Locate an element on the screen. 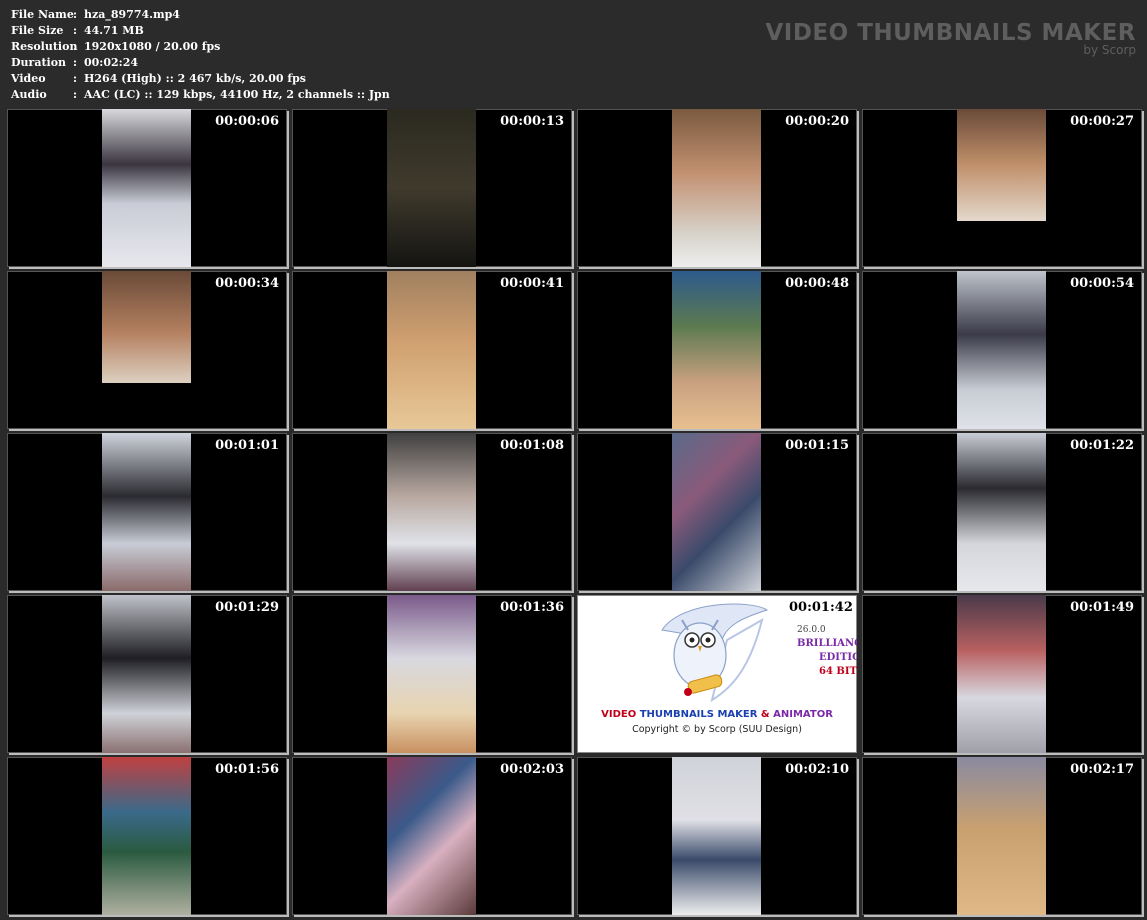 The height and width of the screenshot is (920, 1147). thumbnail-tile: 00:01:08 is located at coordinates (432, 512).